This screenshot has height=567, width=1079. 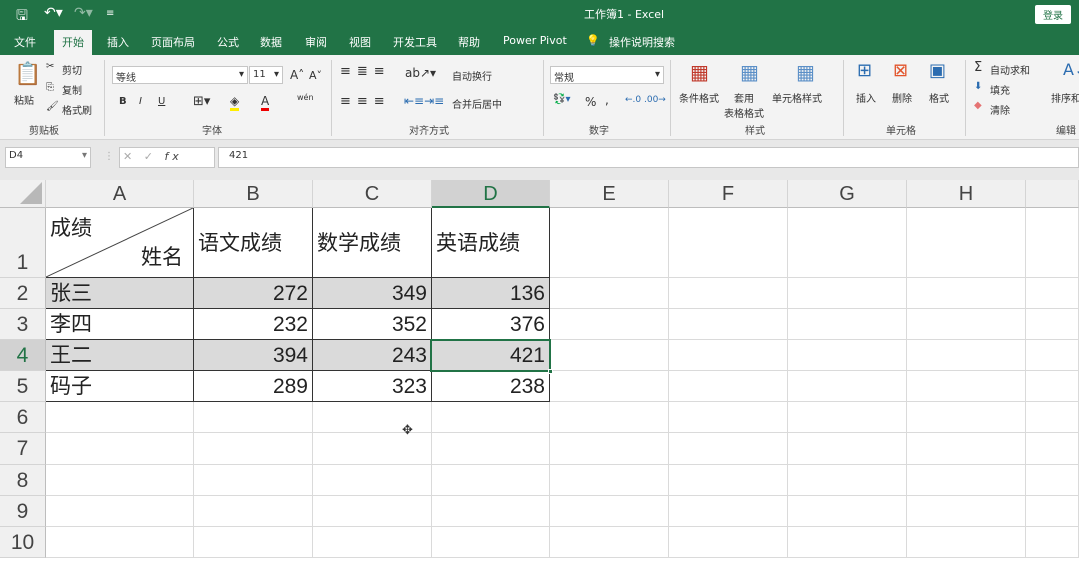 What do you see at coordinates (120, 542) in the screenshot?
I see `cell-A10` at bounding box center [120, 542].